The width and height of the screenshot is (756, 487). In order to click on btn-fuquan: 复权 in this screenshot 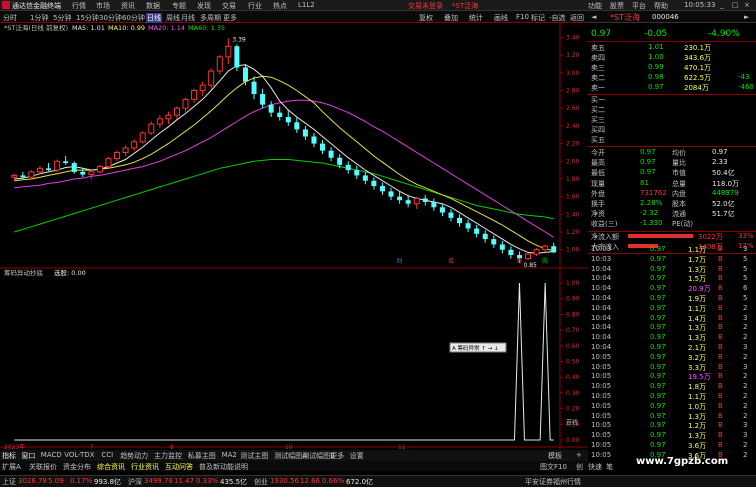, I will do `click(426, 18)`.